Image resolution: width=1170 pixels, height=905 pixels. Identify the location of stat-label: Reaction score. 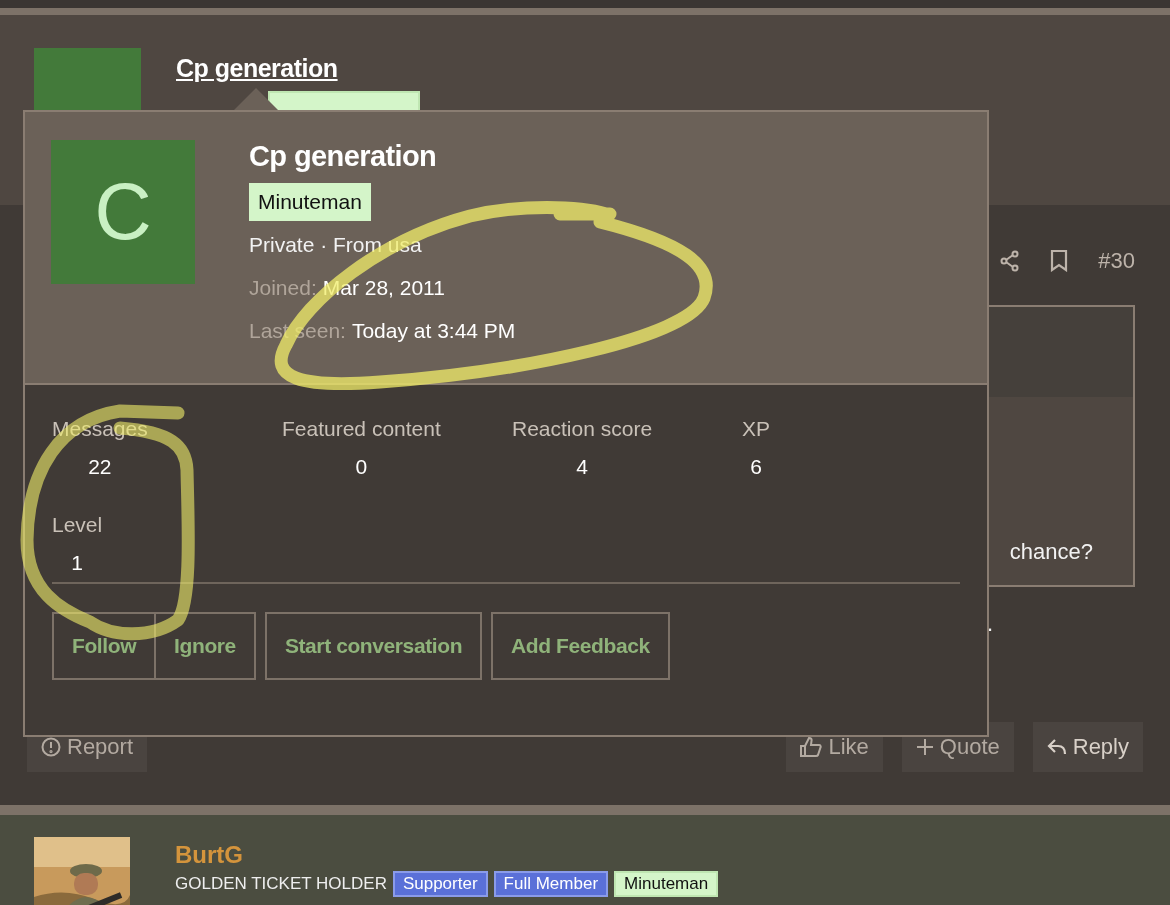
(582, 429).